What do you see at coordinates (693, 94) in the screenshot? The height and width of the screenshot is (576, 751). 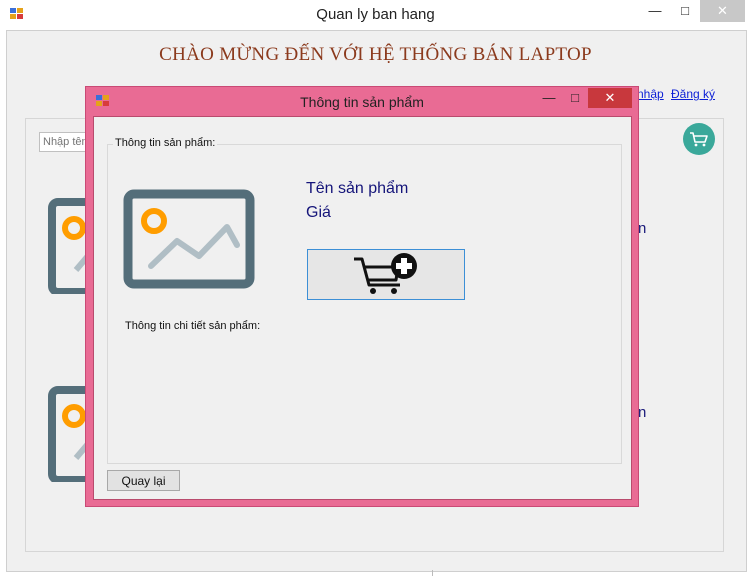 I see `register-link: Đăng ký` at bounding box center [693, 94].